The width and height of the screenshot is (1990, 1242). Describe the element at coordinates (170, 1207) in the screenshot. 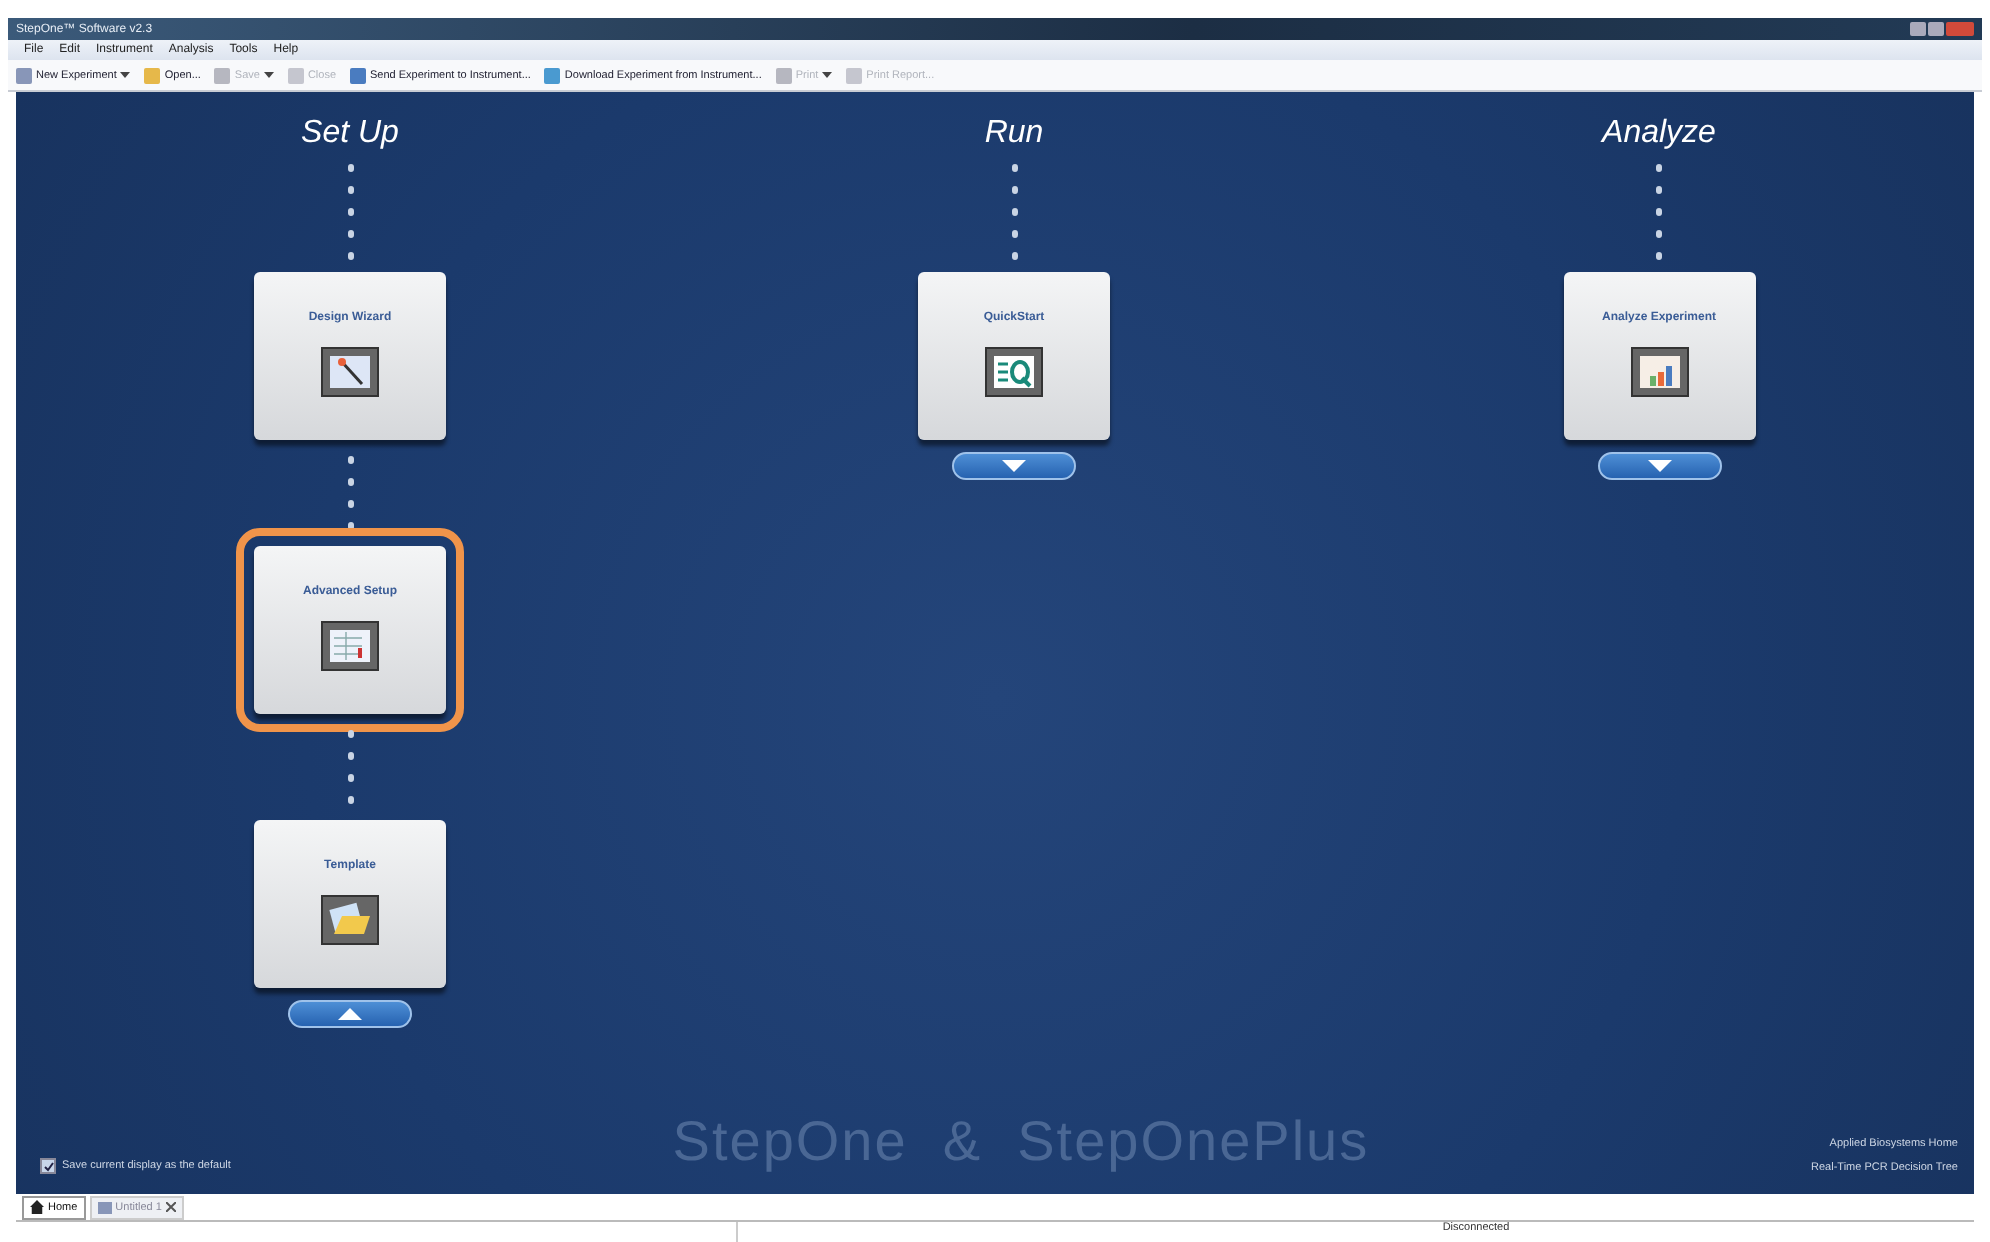

I see `close-icon` at that location.